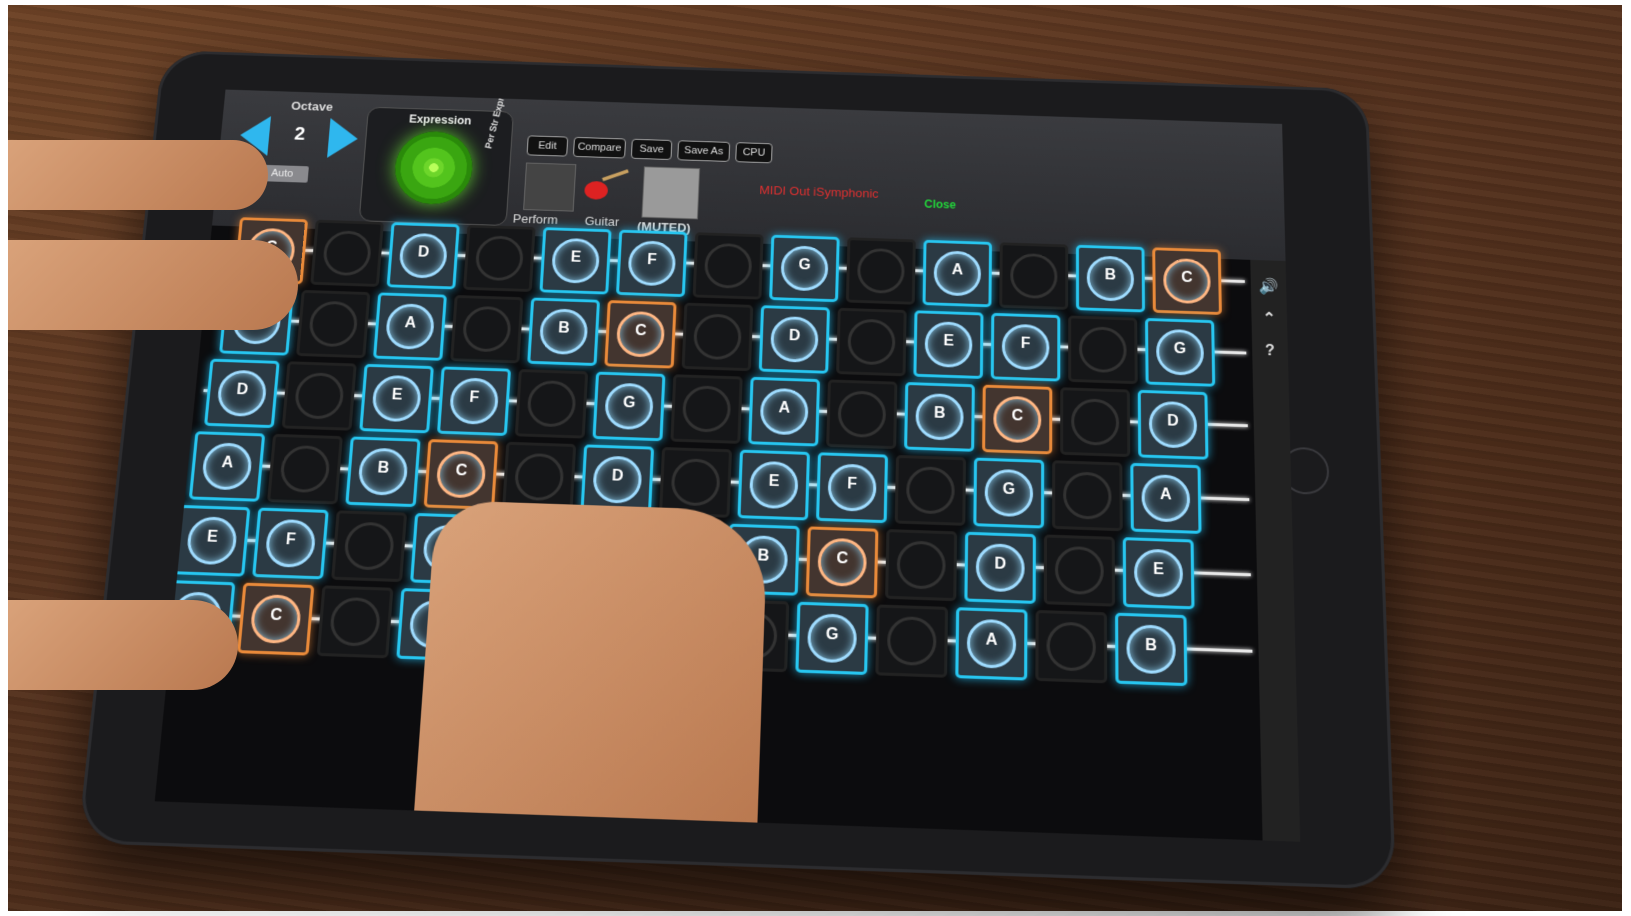 This screenshot has height=916, width=1631. I want to click on help-icon: ?, so click(1270, 351).